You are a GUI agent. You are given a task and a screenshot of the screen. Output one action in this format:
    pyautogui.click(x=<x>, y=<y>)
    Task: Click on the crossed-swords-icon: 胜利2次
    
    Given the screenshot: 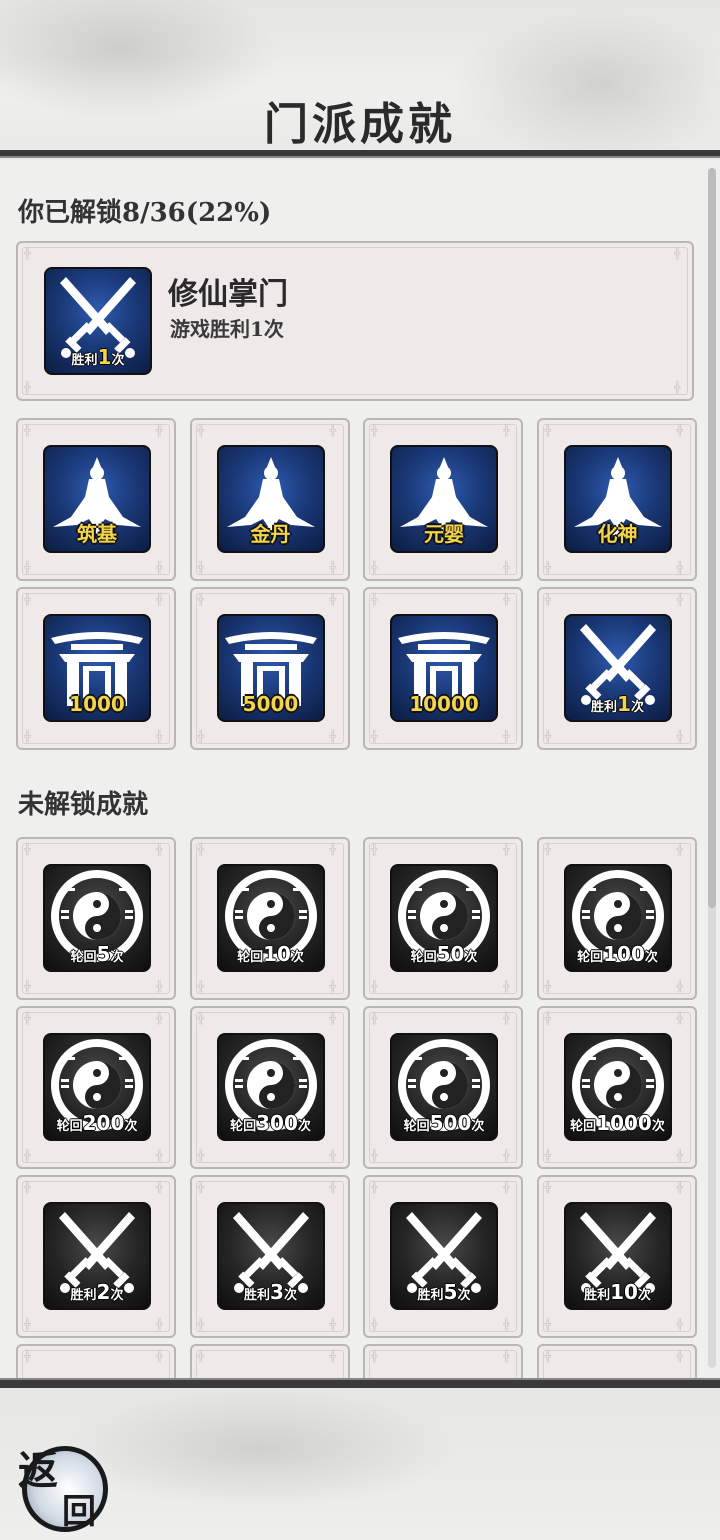 What is the action you would take?
    pyautogui.click(x=97, y=1256)
    